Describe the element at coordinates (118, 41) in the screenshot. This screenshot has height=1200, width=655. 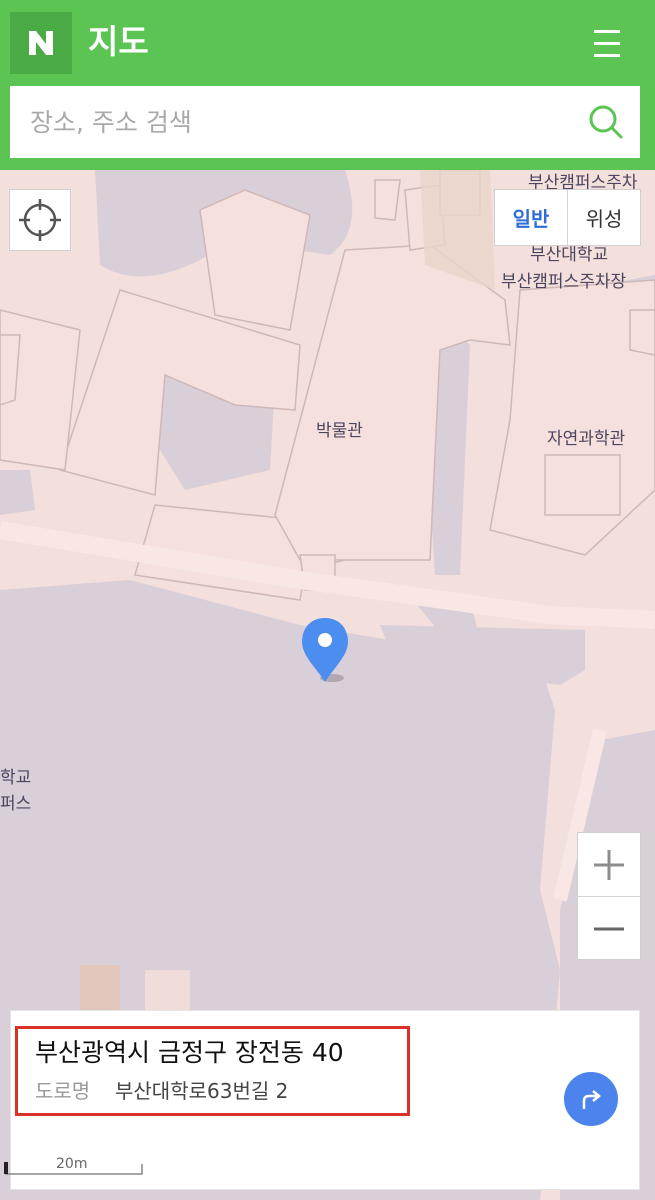
I see `page-title: 지도` at that location.